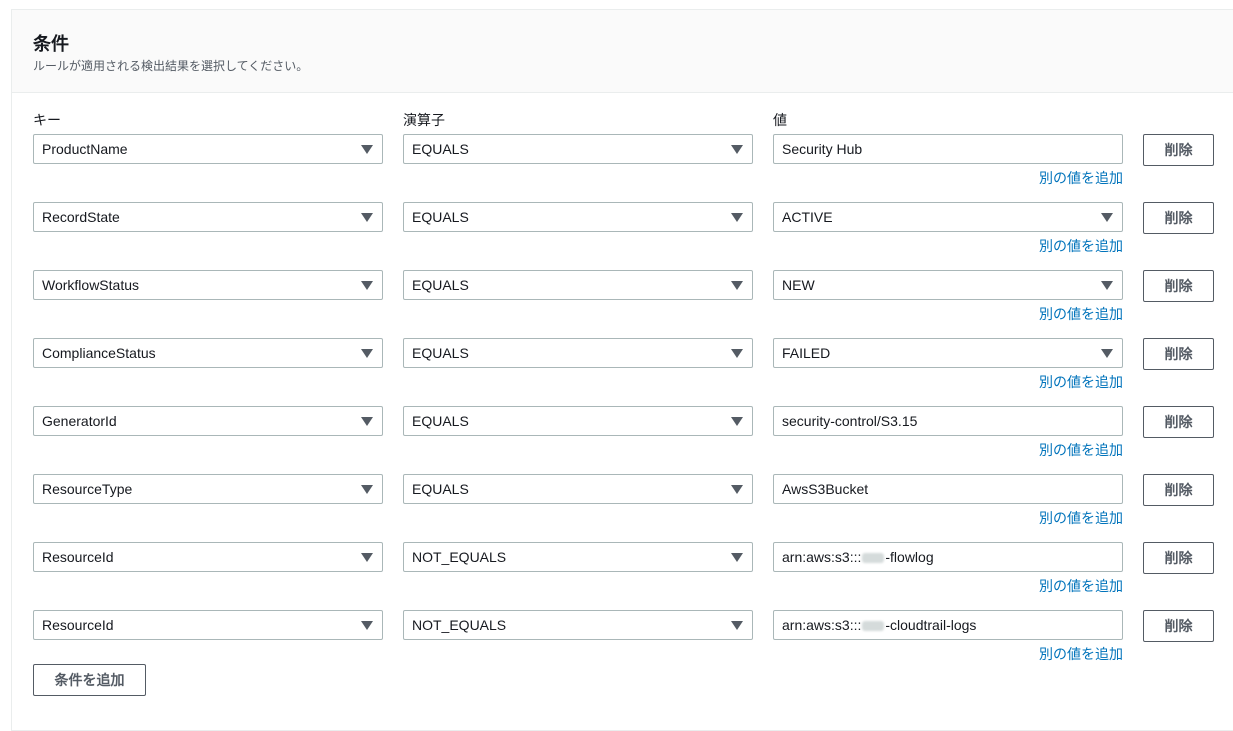 This screenshot has height=731, width=1233. What do you see at coordinates (208, 149) in the screenshot?
I see `key-select: ProductName` at bounding box center [208, 149].